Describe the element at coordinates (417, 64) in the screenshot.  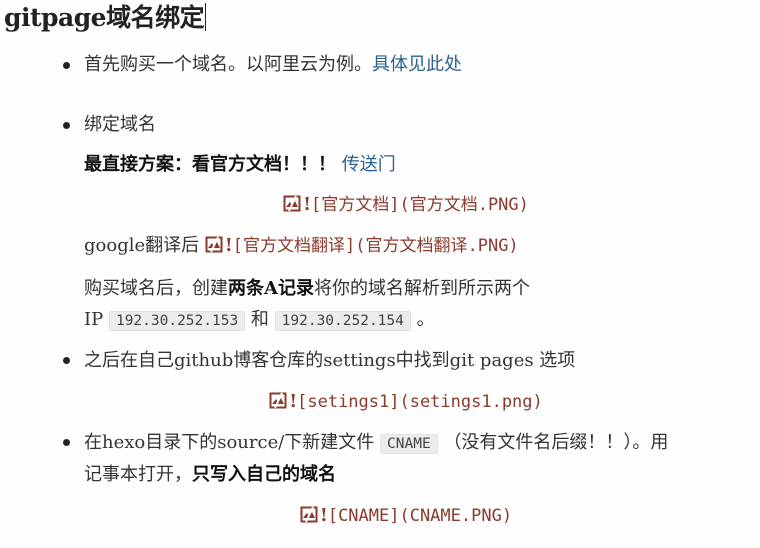
I see `details-link: 具体见此处` at that location.